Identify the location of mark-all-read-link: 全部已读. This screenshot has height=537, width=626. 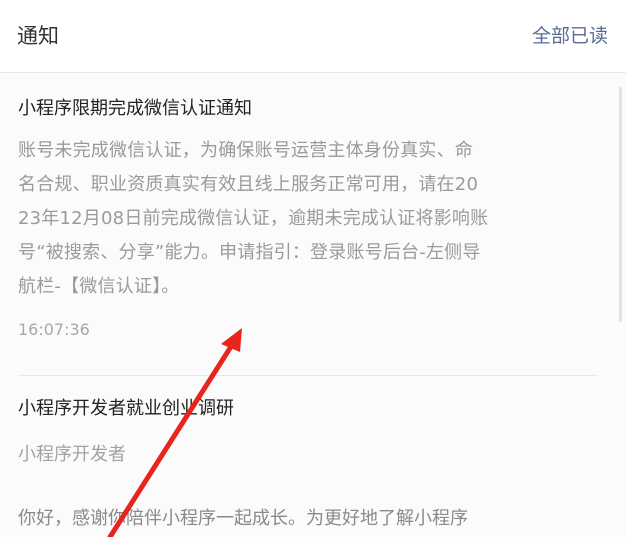
(570, 34).